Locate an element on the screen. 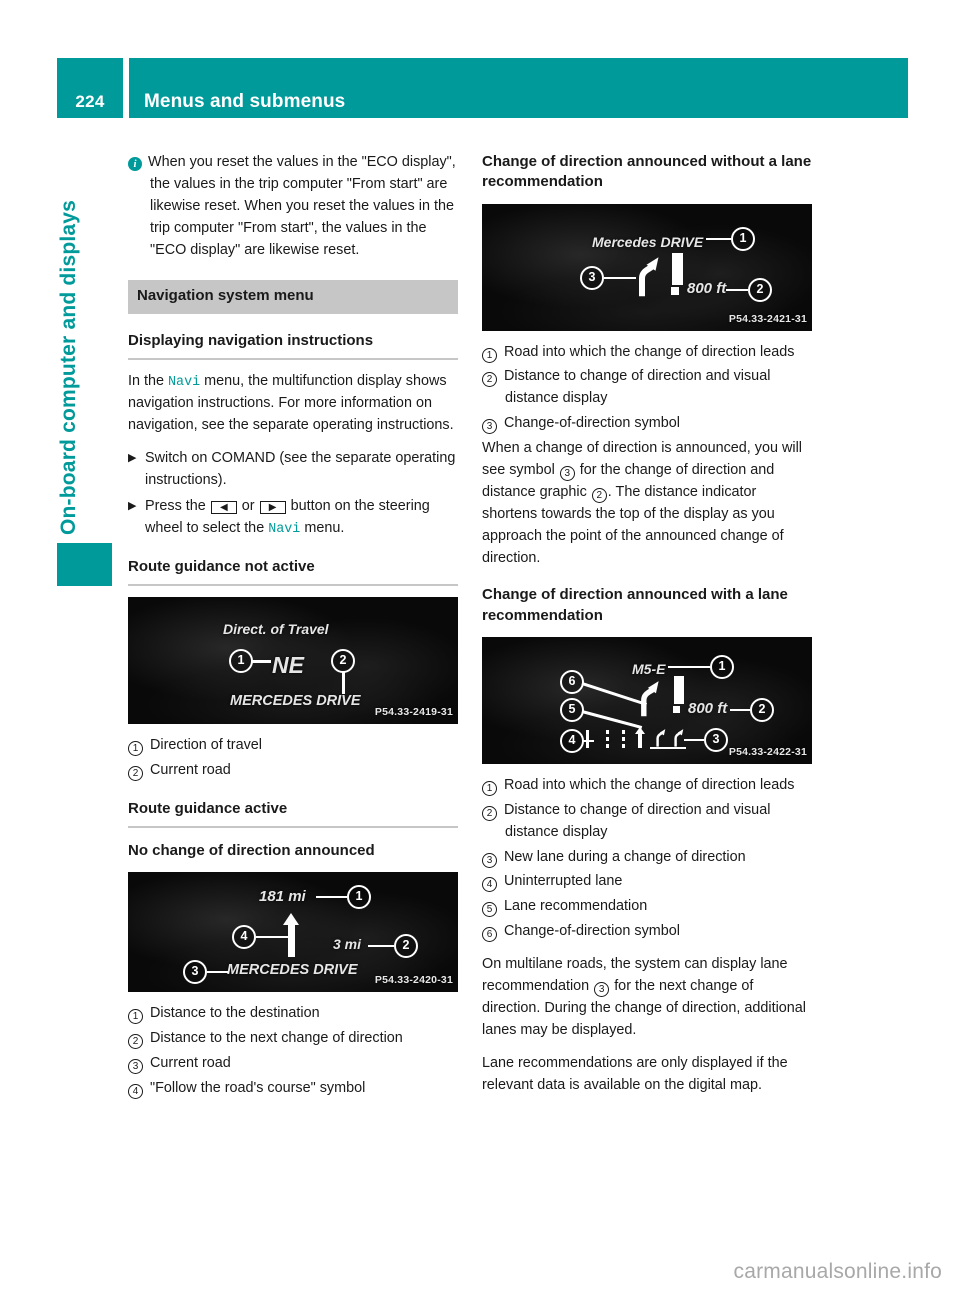 This screenshot has width=960, height=1302. page-title: Menus and submenus is located at coordinates (518, 88).